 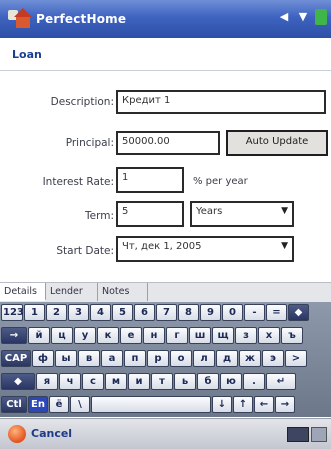 What do you see at coordinates (66, 358) in the screenshot?
I see `key-row3-2: ы` at bounding box center [66, 358].